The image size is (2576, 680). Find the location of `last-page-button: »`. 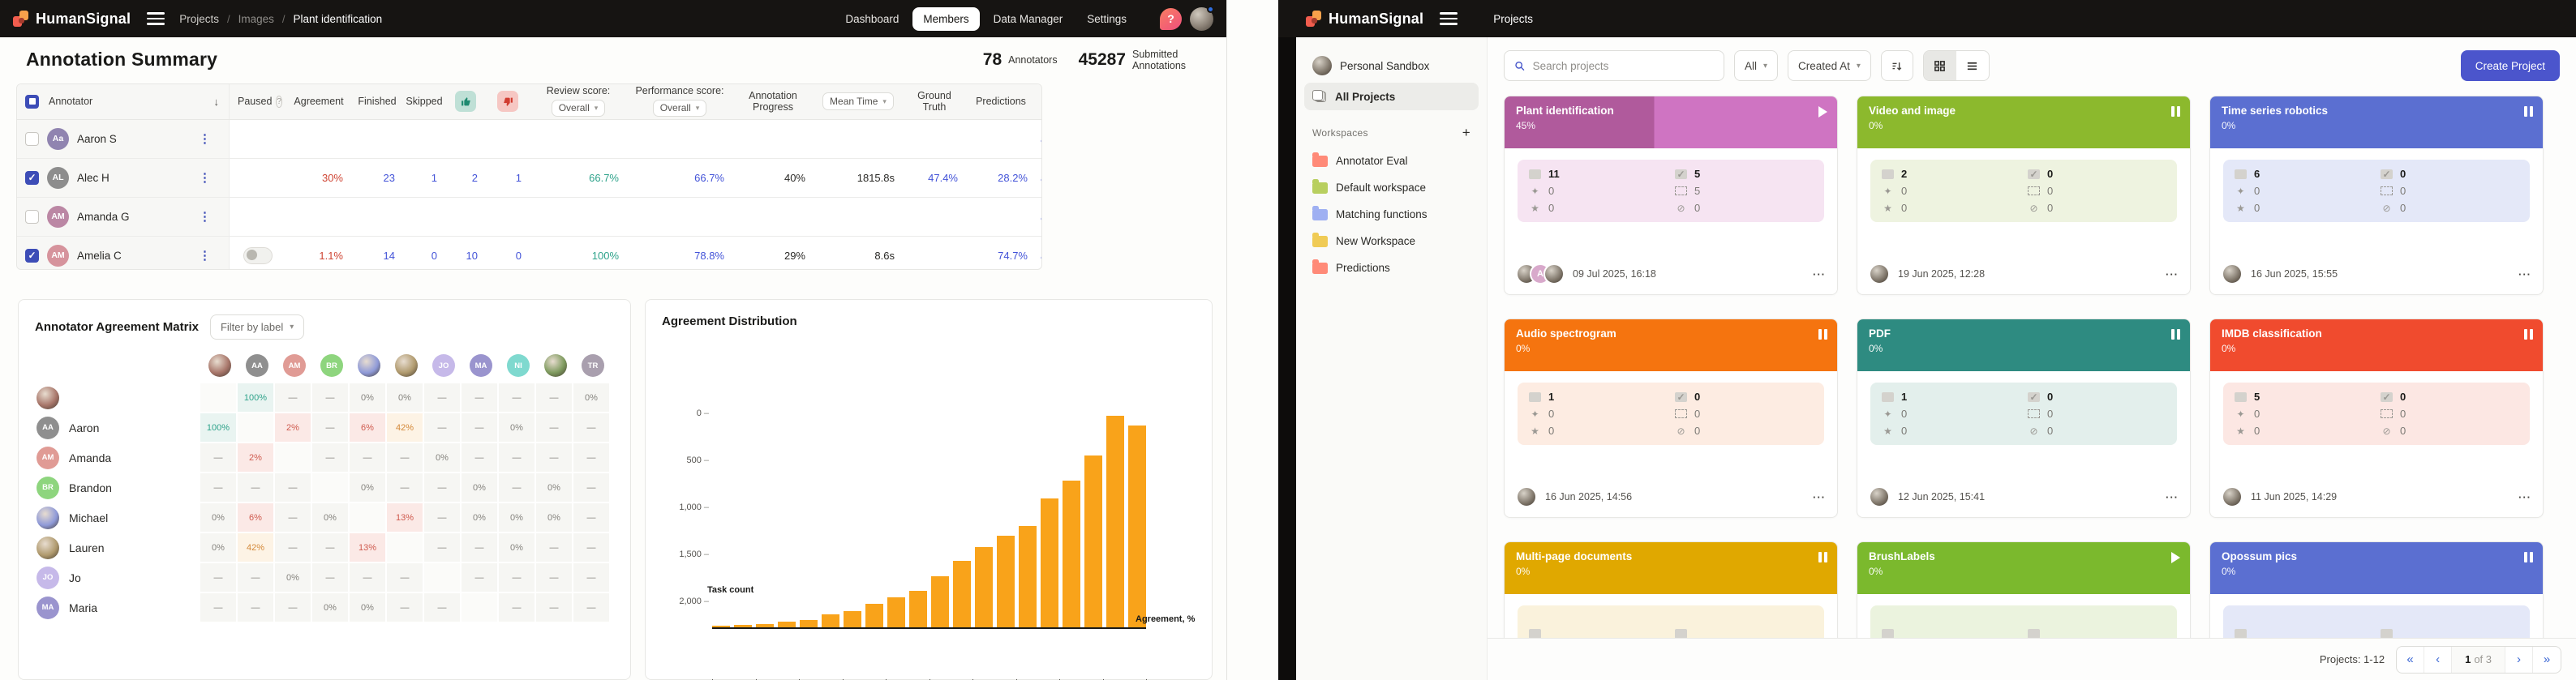

last-page-button: » is located at coordinates (2547, 660).